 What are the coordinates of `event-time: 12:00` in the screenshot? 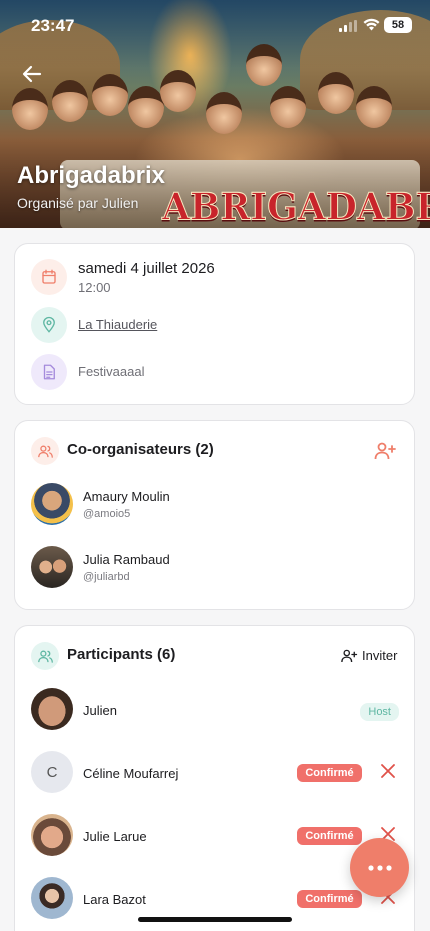 It's located at (94, 287).